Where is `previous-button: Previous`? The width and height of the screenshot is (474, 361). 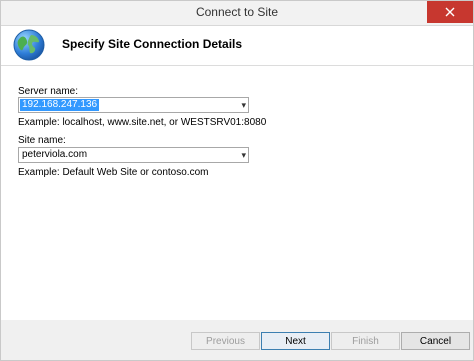
previous-button: Previous is located at coordinates (225, 341).